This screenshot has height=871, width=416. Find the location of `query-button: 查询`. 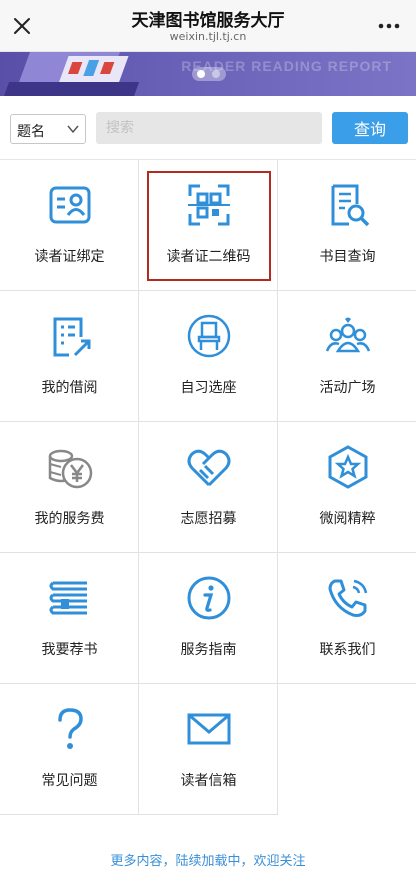

query-button: 查询 is located at coordinates (370, 128).